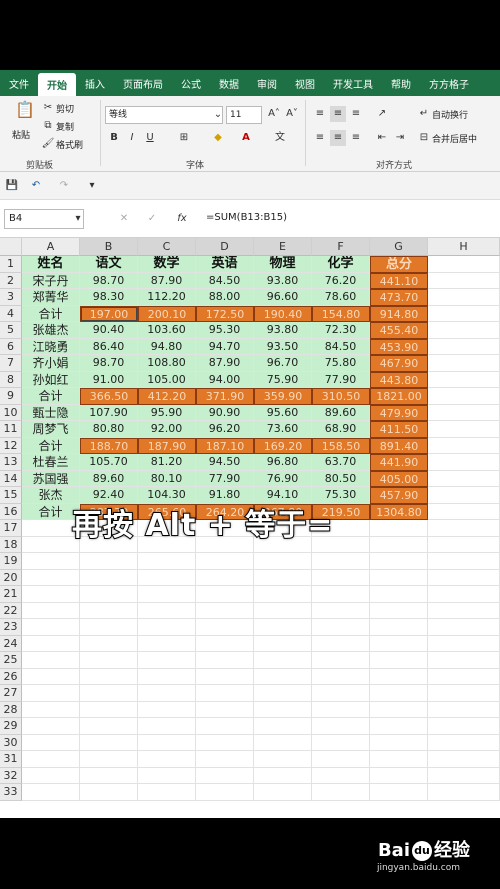 This screenshot has width=500, height=889. Describe the element at coordinates (382, 114) in the screenshot. I see `orientation-icon: ↗` at that location.